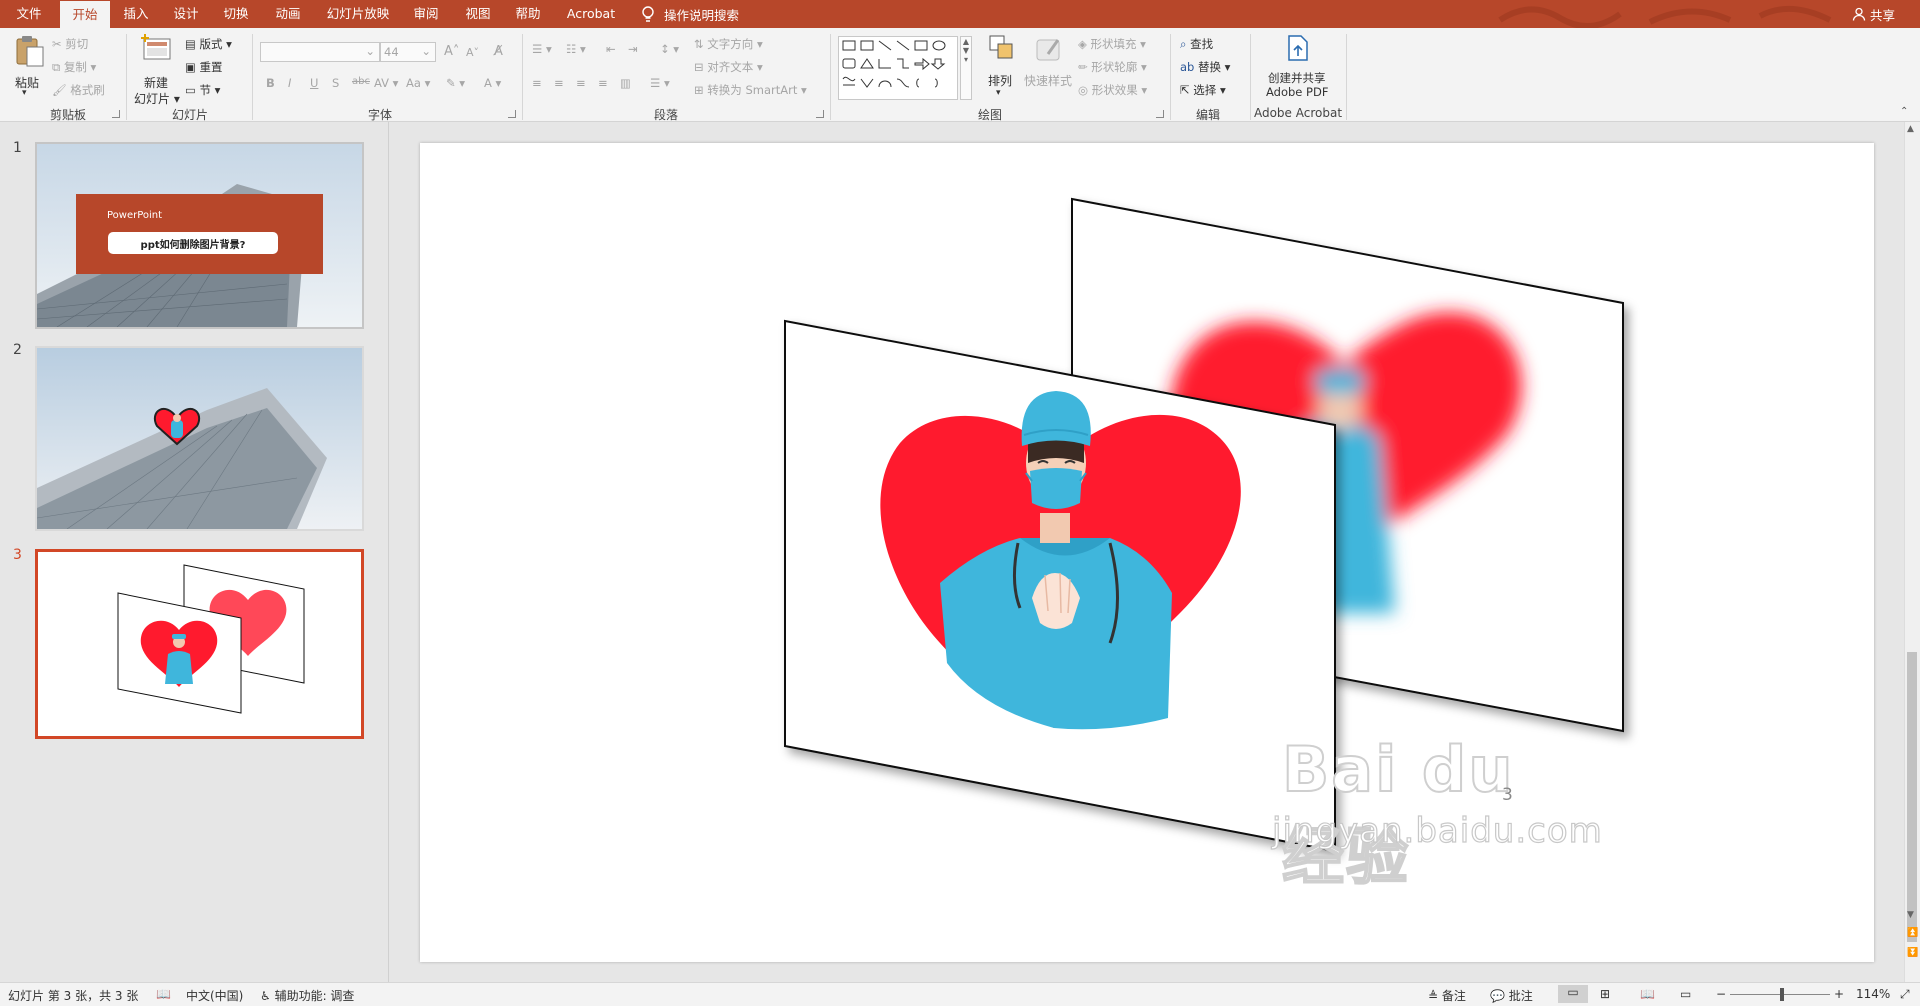 Image resolution: width=1920 pixels, height=1006 pixels. I want to click on clipboard-launcher-icon, so click(116, 114).